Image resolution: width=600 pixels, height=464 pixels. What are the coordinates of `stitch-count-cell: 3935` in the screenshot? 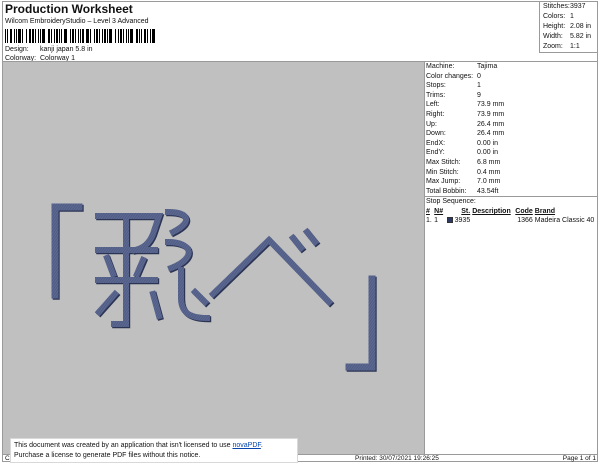 It's located at (458, 220).